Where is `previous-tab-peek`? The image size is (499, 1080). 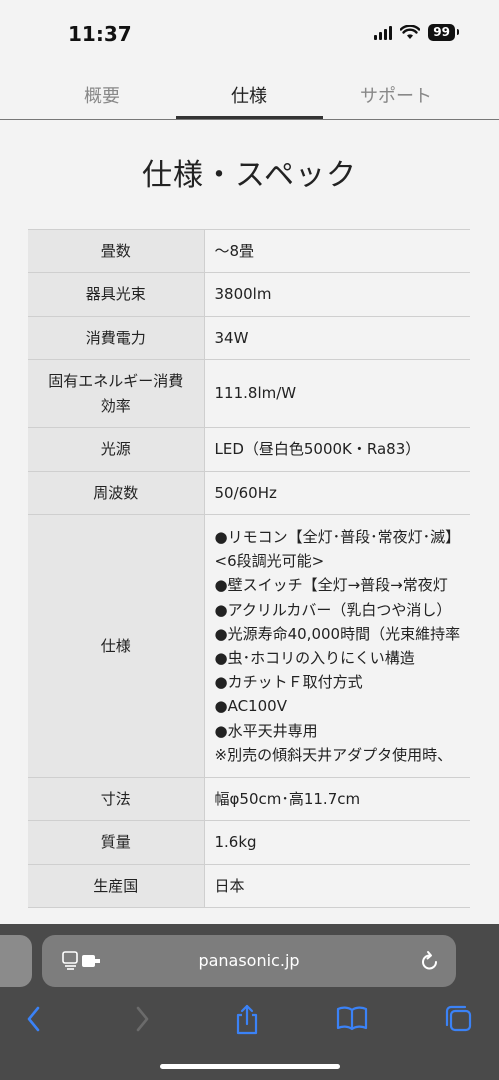
previous-tab-peek is located at coordinates (16, 961).